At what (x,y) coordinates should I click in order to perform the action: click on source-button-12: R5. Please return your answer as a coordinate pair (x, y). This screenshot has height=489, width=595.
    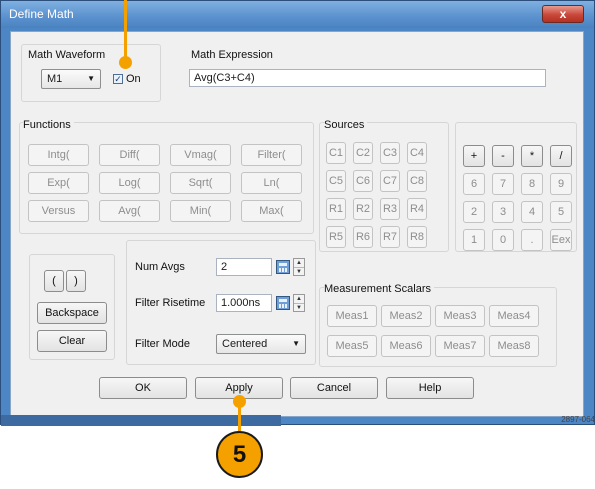
    Looking at the image, I should click on (336, 237).